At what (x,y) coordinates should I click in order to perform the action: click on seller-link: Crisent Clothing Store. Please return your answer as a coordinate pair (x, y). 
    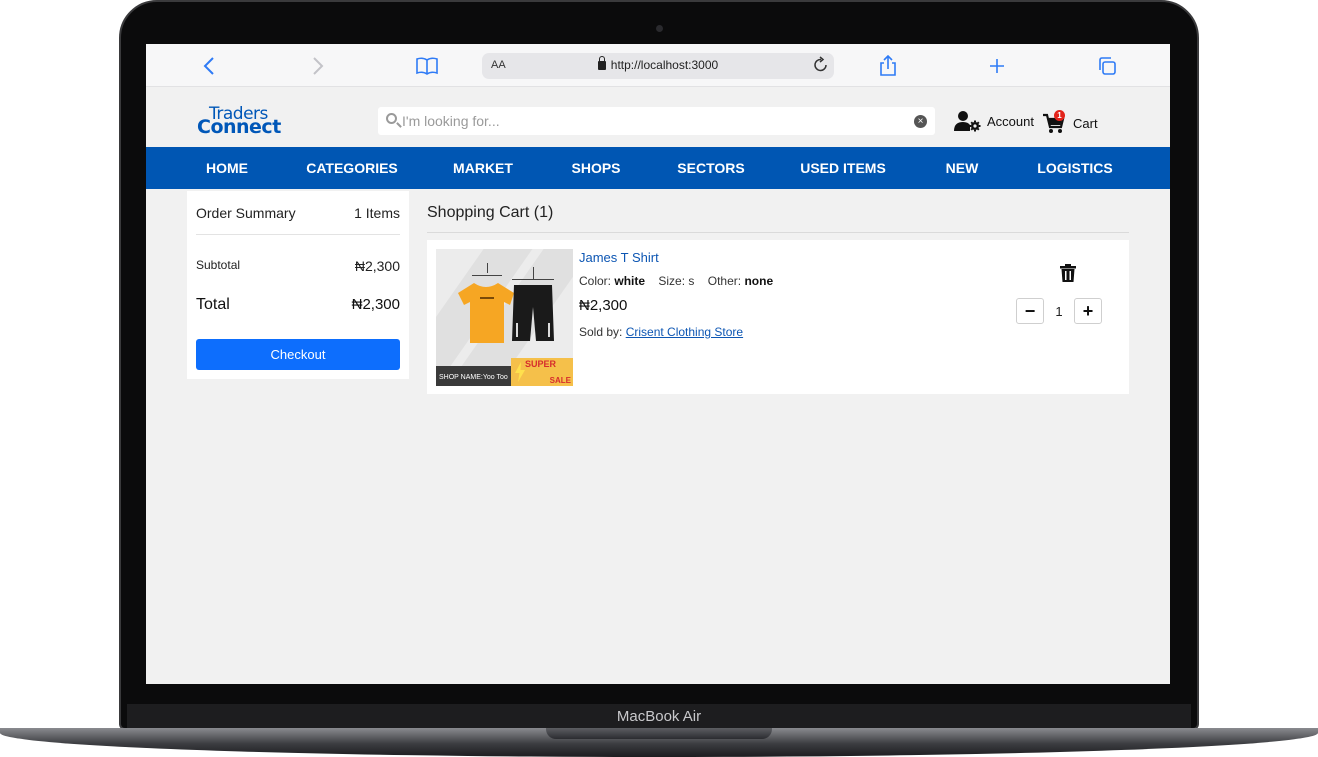
    Looking at the image, I should click on (684, 332).